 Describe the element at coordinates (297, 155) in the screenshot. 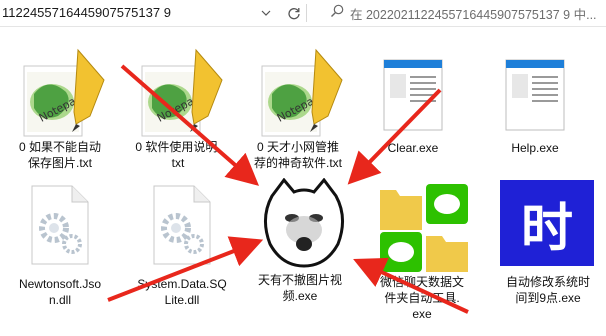

I see `file-label: 0 天才小网管推 荐的神奇软件.txt` at that location.